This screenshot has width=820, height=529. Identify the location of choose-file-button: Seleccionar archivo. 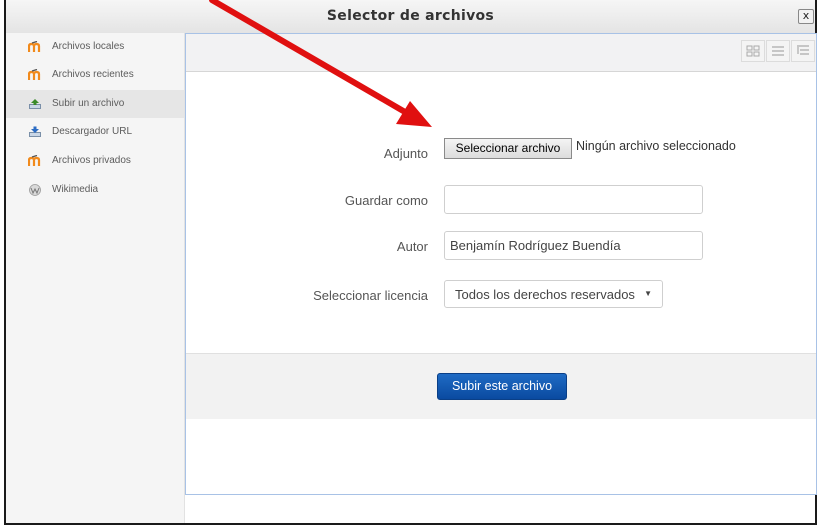
(508, 148).